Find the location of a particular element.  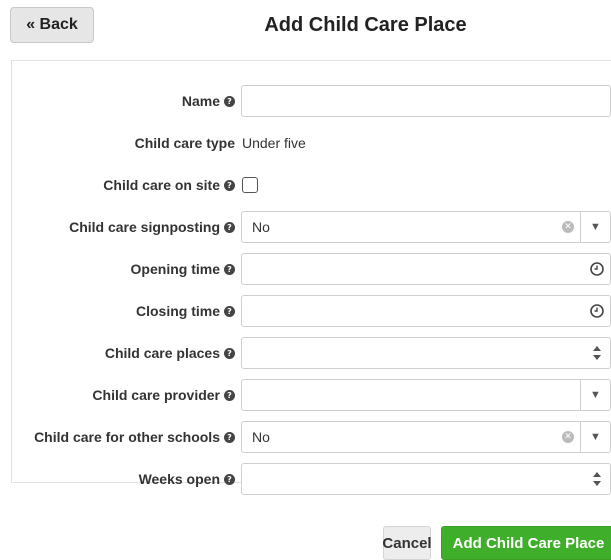

form-row-weeks-open: Weeks open ? is located at coordinates (311, 479).